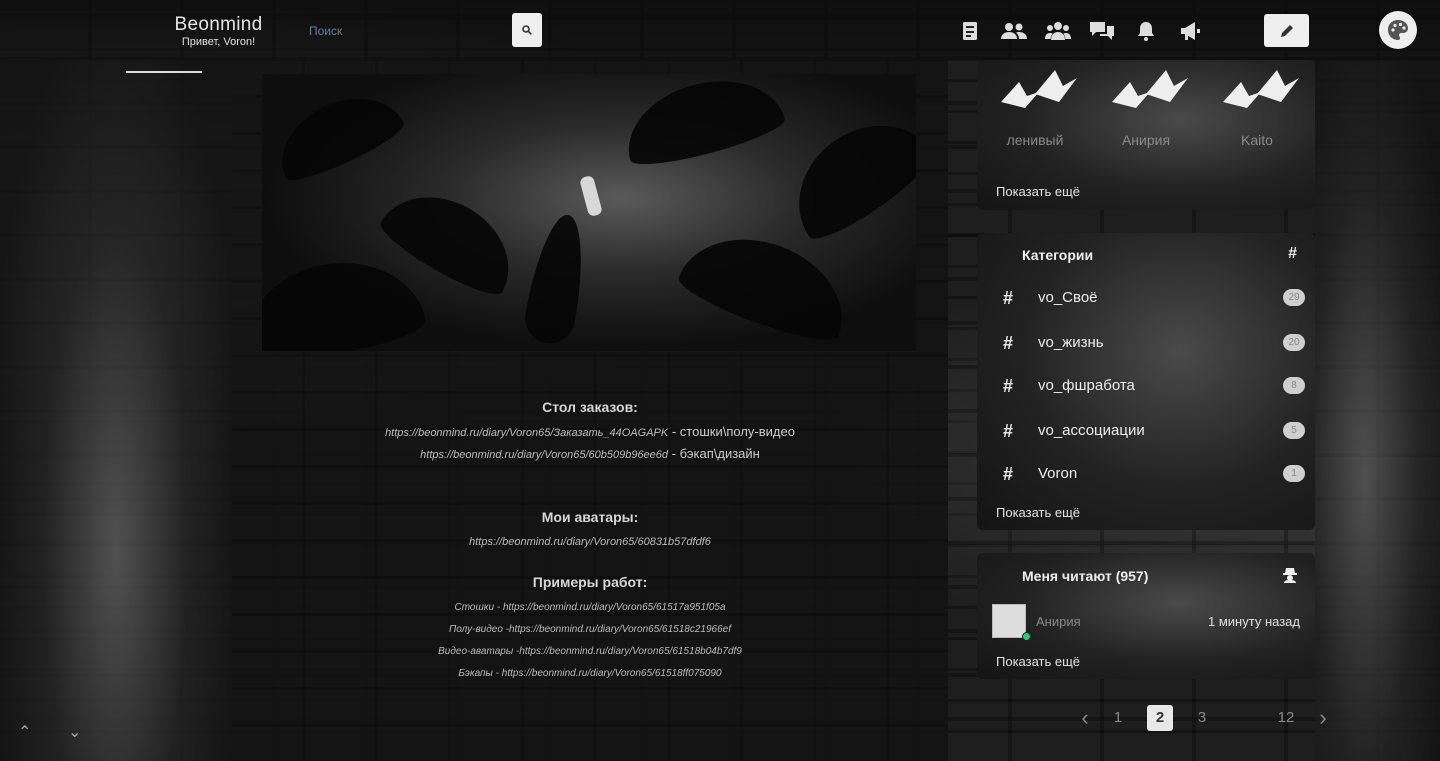 This screenshot has height=761, width=1440. Describe the element at coordinates (1294, 385) in the screenshot. I see `category-count-badge: 8` at that location.